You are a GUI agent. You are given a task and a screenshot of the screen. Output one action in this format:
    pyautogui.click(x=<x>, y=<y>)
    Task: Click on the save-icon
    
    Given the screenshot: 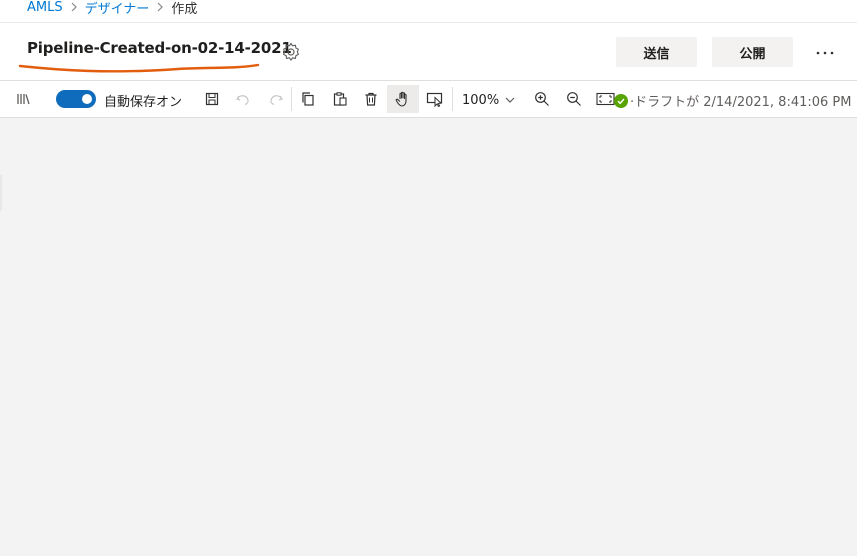 What is the action you would take?
    pyautogui.click(x=212, y=99)
    